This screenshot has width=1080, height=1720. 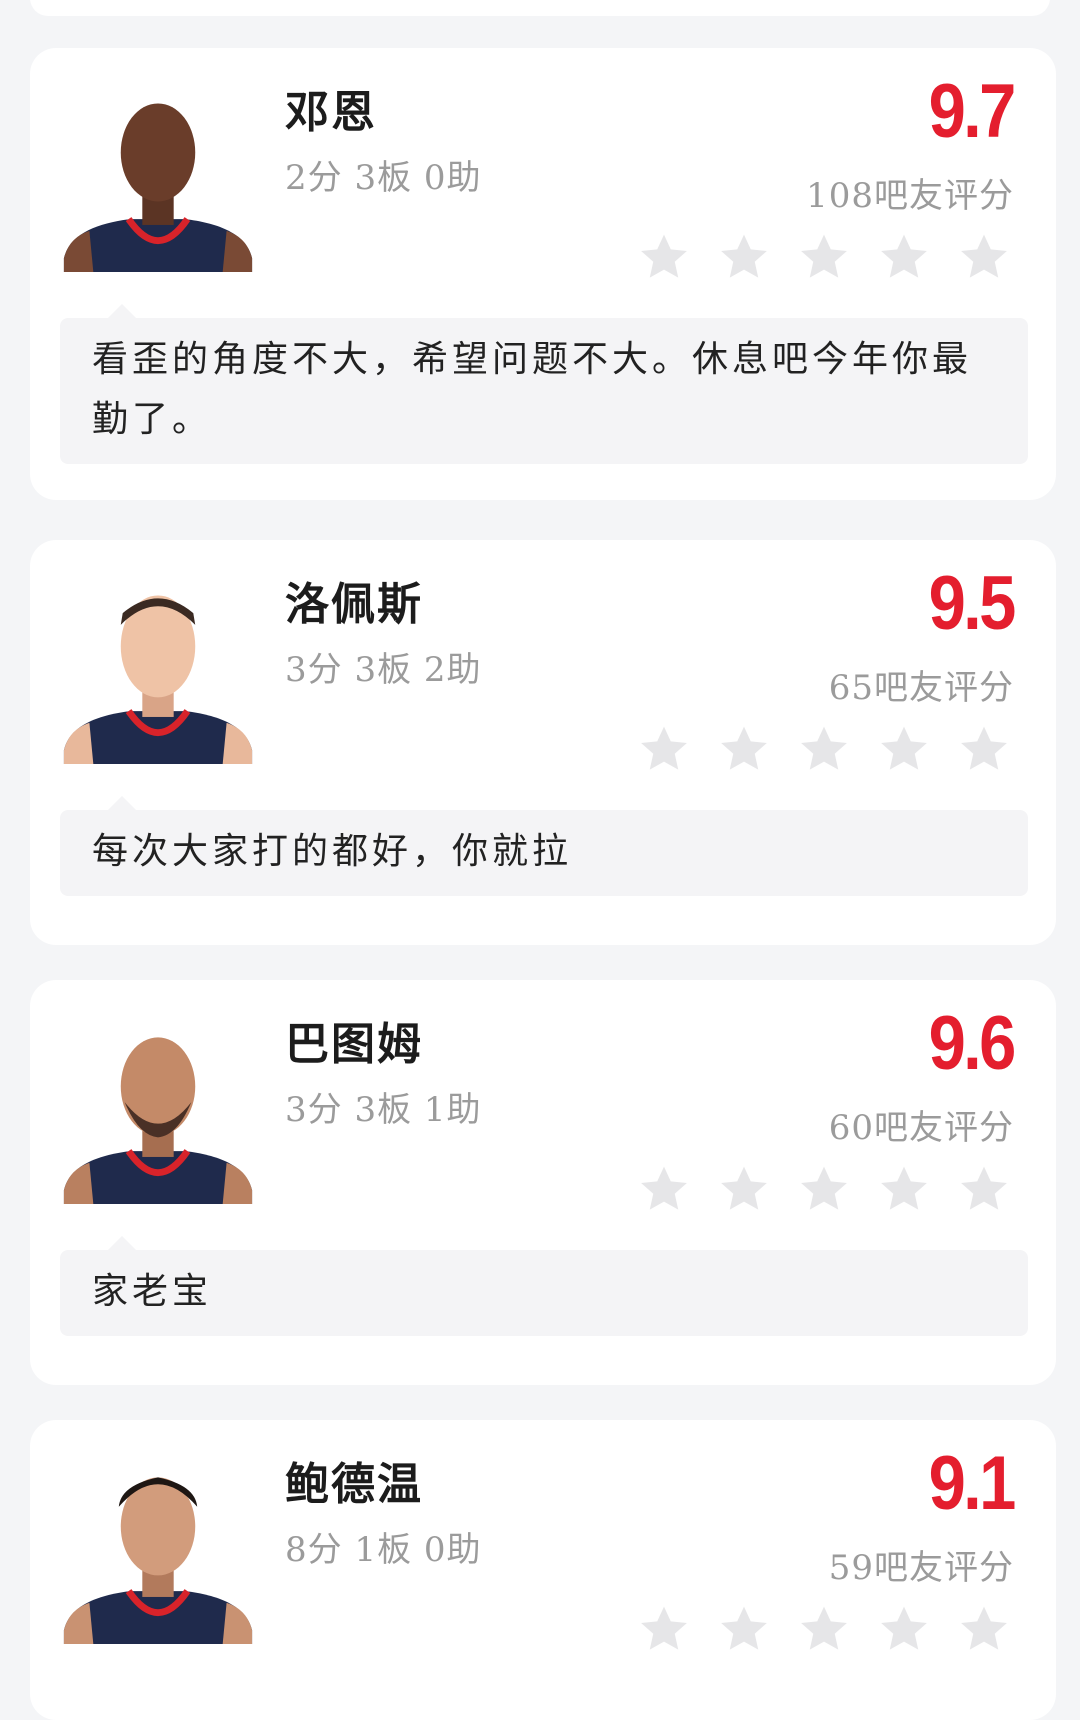 What do you see at coordinates (972, 1043) in the screenshot?
I see `player-score: 9.6` at bounding box center [972, 1043].